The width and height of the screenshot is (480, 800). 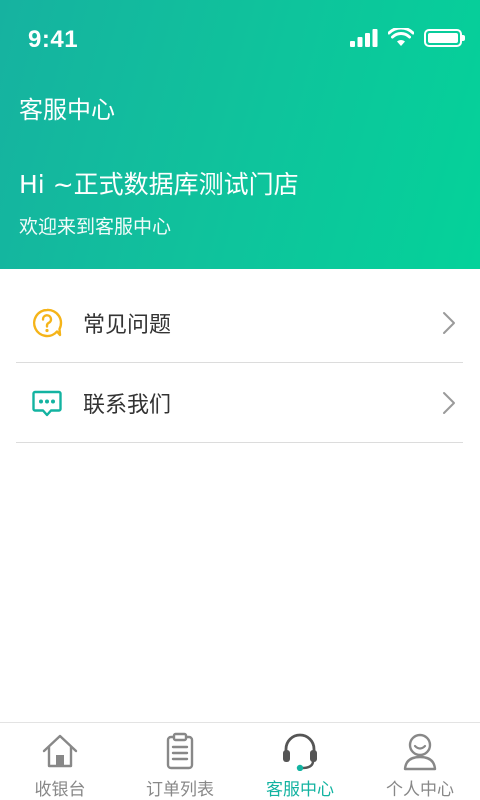 What do you see at coordinates (240, 40) in the screenshot?
I see `status-bar: 9:41` at bounding box center [240, 40].